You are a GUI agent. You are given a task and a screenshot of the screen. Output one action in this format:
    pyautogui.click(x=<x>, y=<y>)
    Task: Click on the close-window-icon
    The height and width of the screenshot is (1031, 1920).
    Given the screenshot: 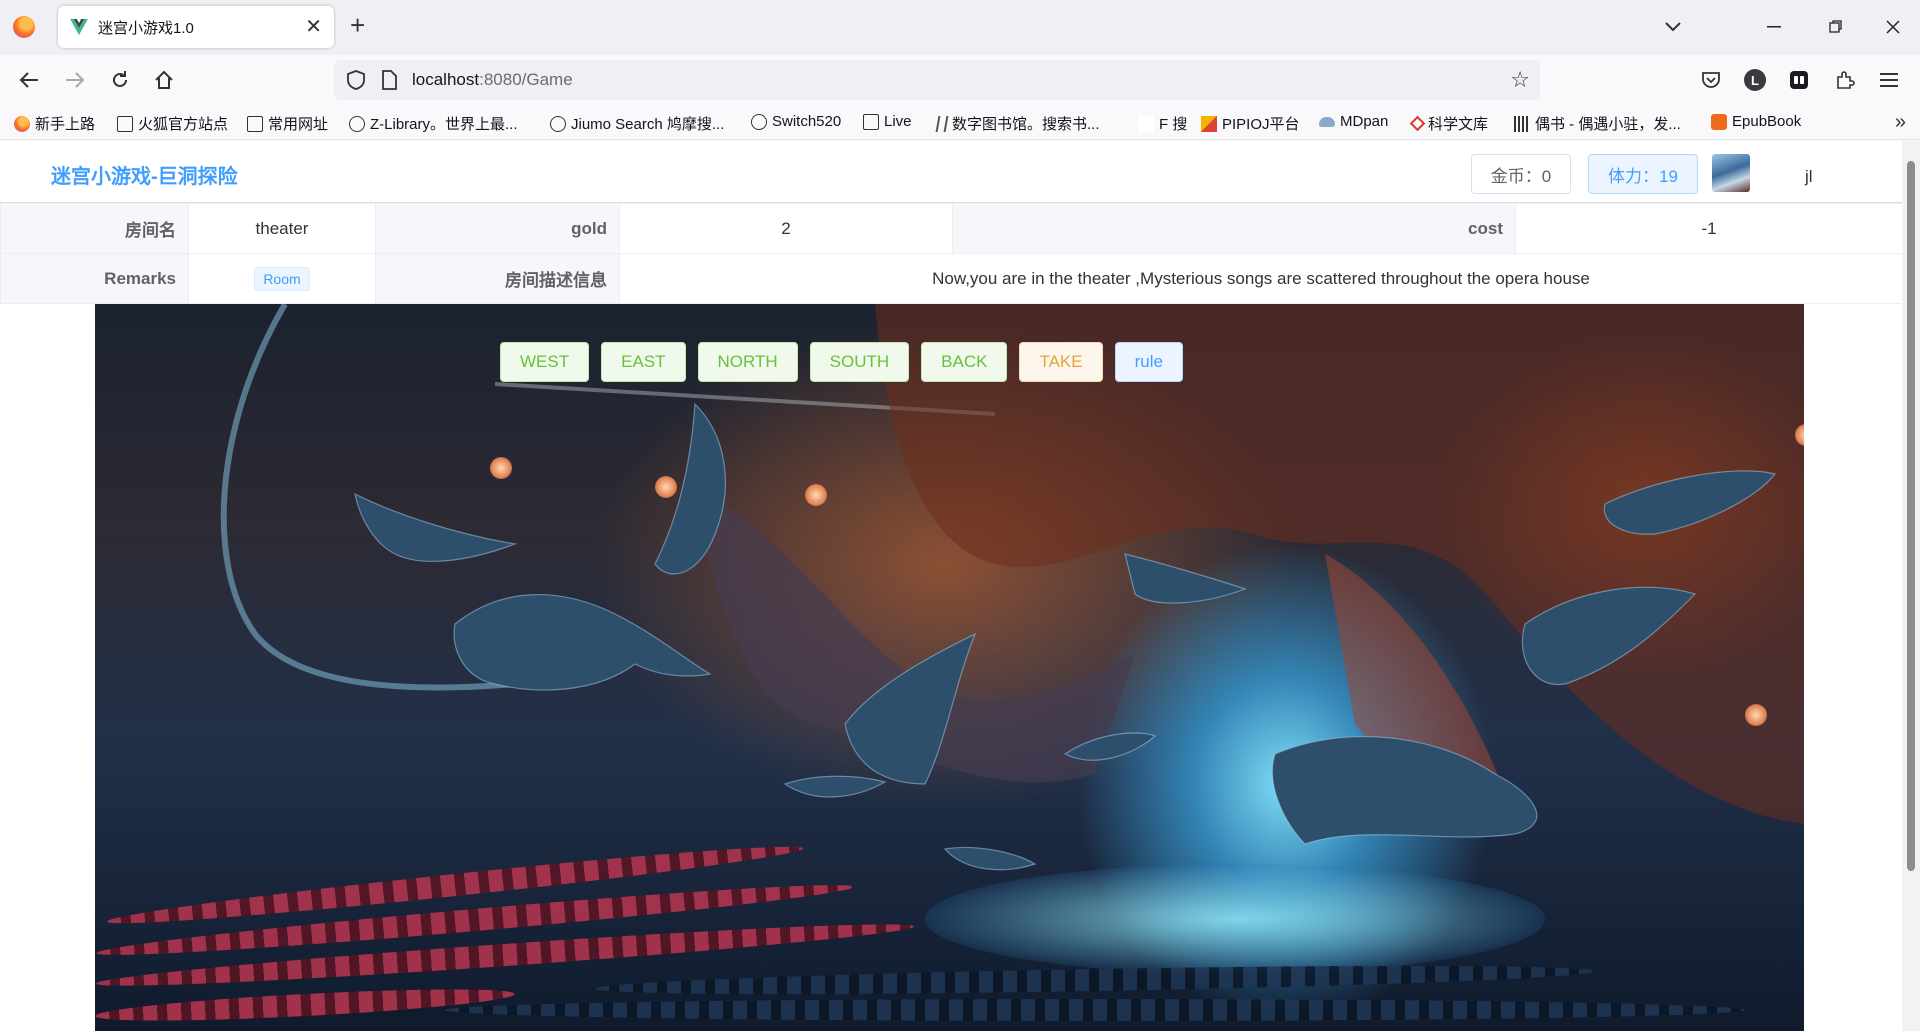 What is the action you would take?
    pyautogui.click(x=1893, y=27)
    